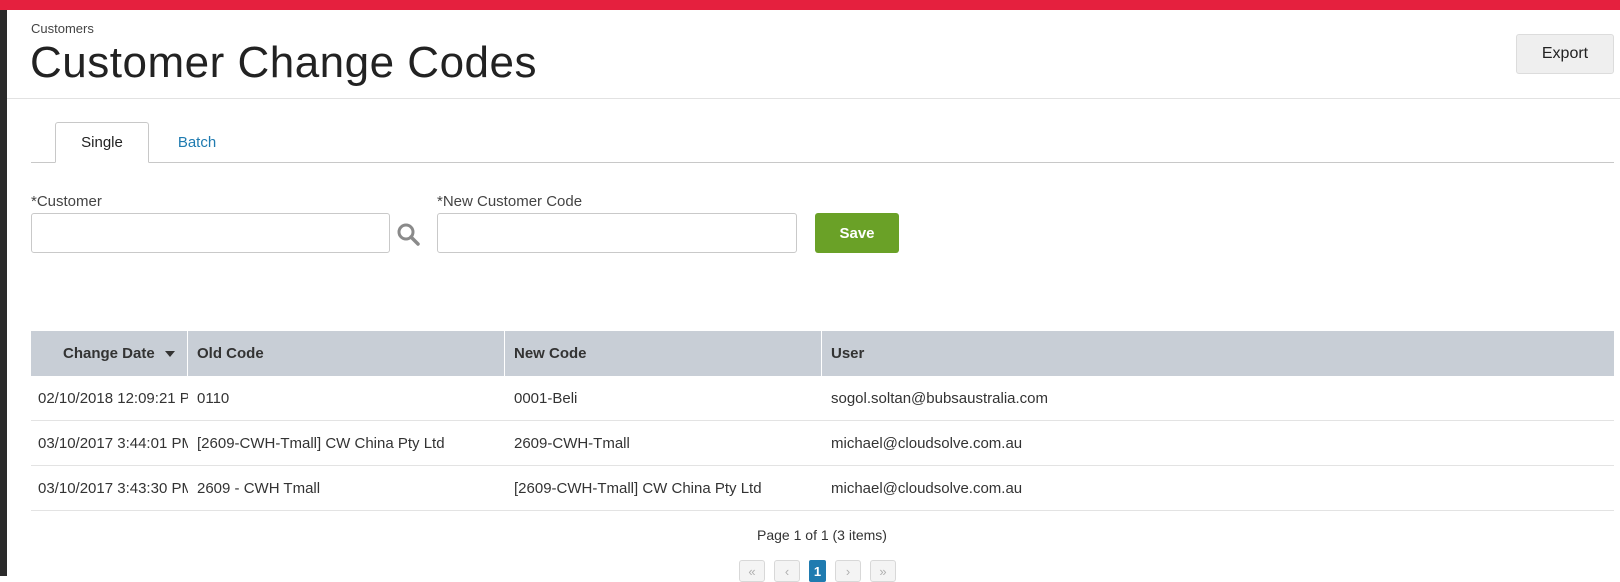  I want to click on cell-new-code: [2609-CWH-Tmall] CW China Pty Ltd, so click(638, 488).